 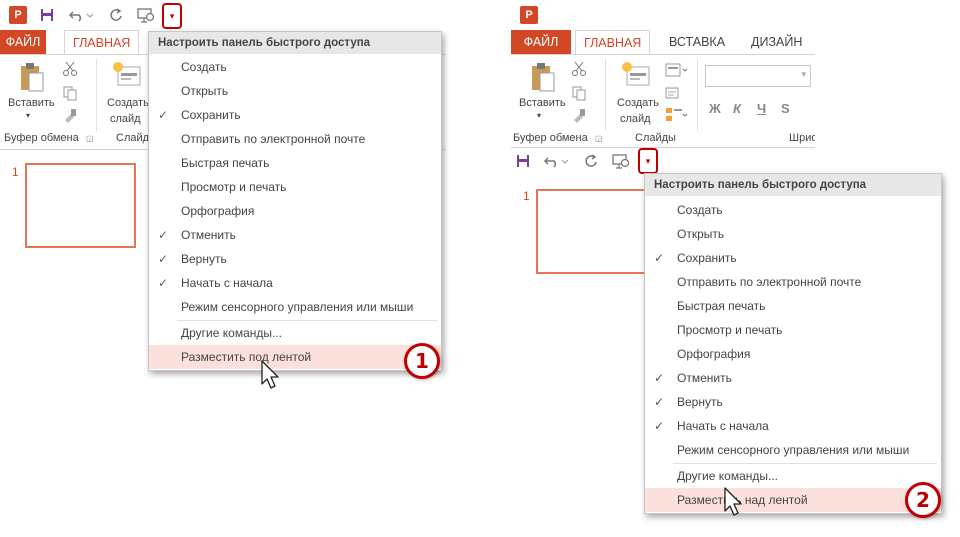 I want to click on quick-access-toolbar: P ▾, so click(x=222, y=15).